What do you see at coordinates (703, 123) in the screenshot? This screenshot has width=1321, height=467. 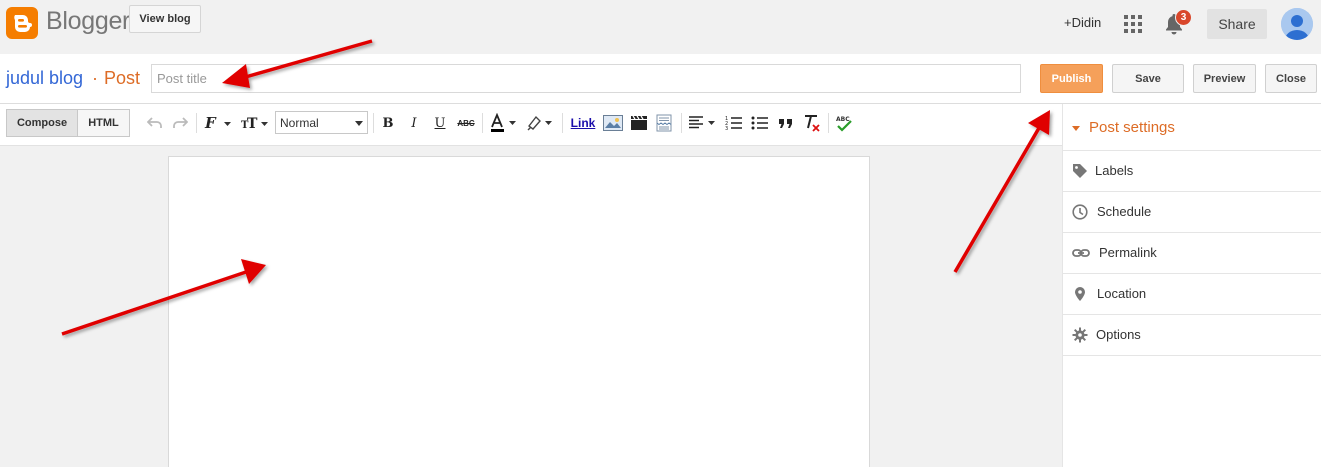 I see `alignment-icon` at bounding box center [703, 123].